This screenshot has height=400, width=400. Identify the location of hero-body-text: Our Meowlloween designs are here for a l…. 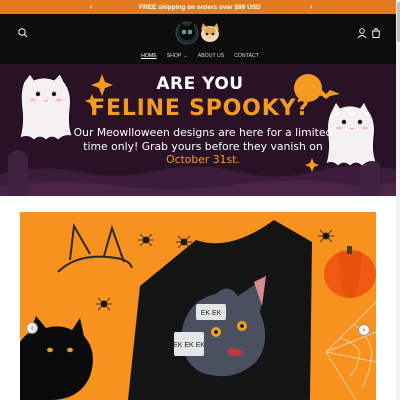
(203, 139).